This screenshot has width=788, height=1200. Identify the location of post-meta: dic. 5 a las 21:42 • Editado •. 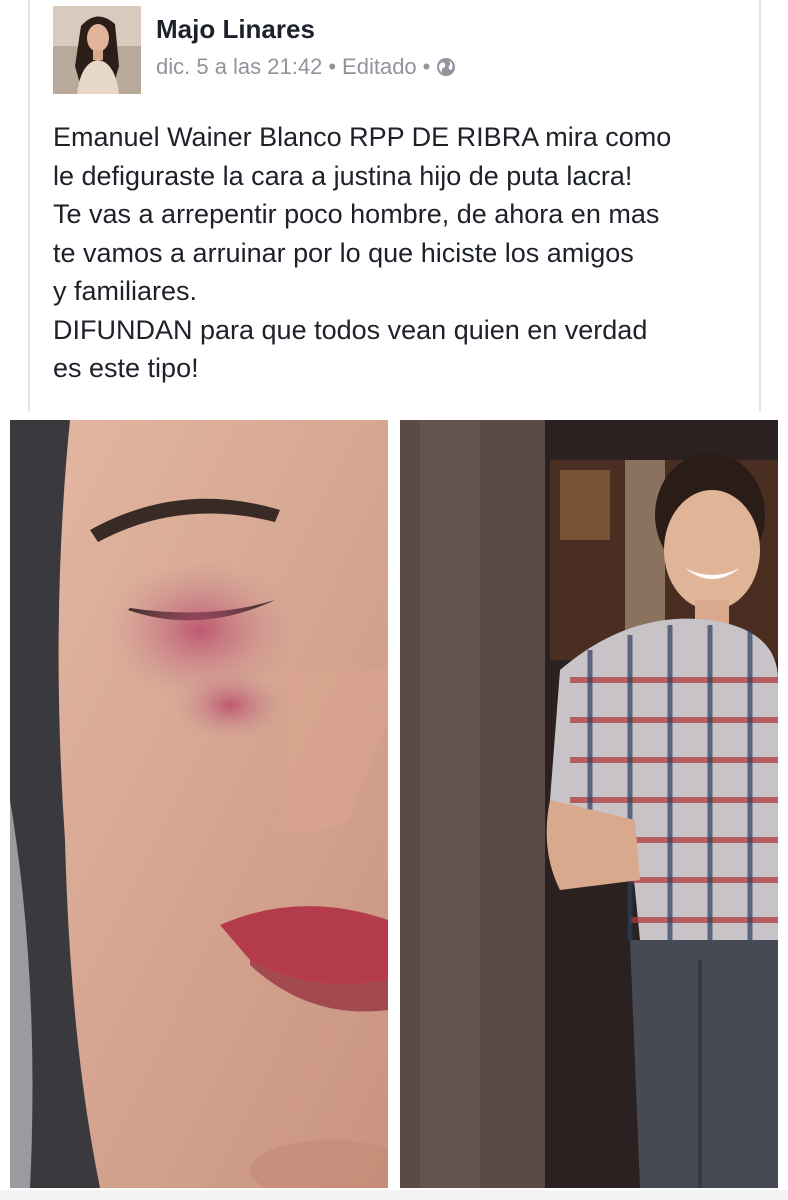
(306, 67).